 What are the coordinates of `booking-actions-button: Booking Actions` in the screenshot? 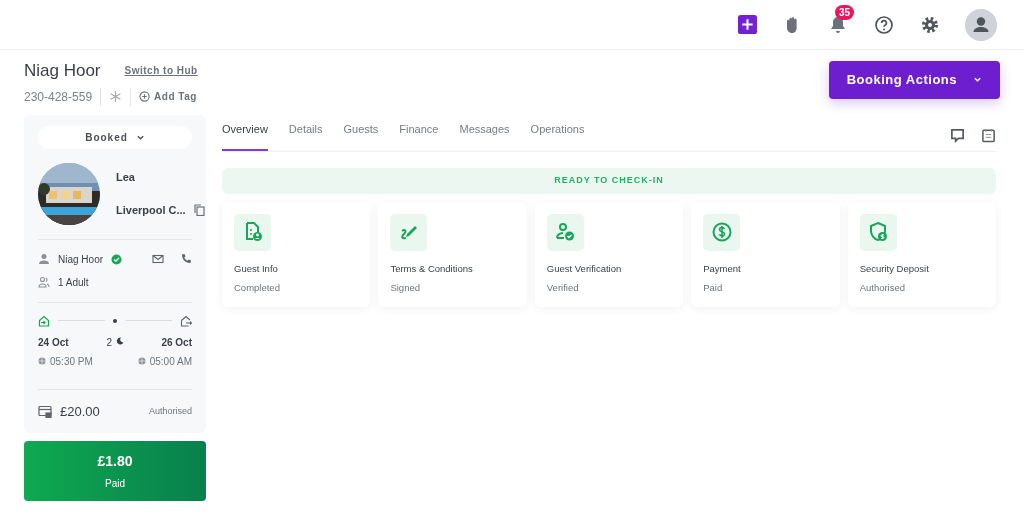 It's located at (914, 80).